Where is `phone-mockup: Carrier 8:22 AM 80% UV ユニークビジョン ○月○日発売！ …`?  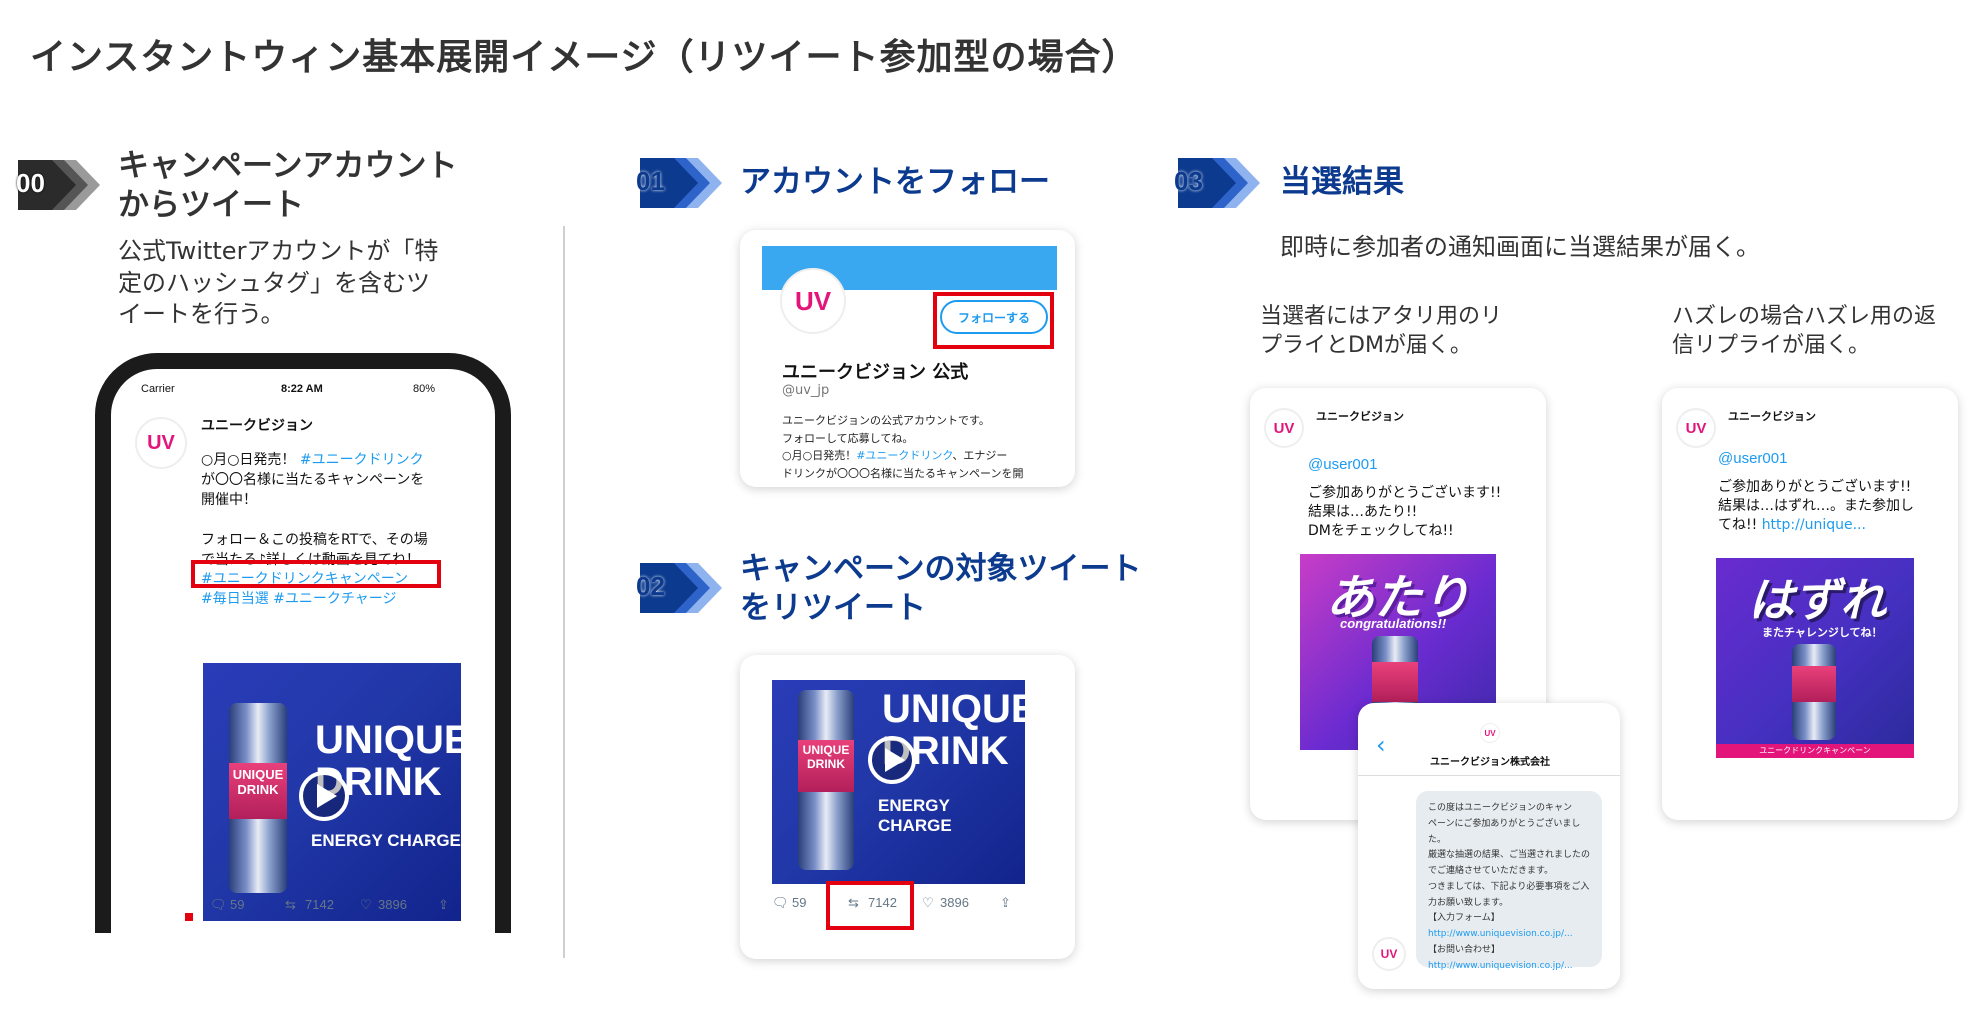 phone-mockup: Carrier 8:22 AM 80% UV ユニークビジョン ○月○日発売！ … is located at coordinates (303, 643).